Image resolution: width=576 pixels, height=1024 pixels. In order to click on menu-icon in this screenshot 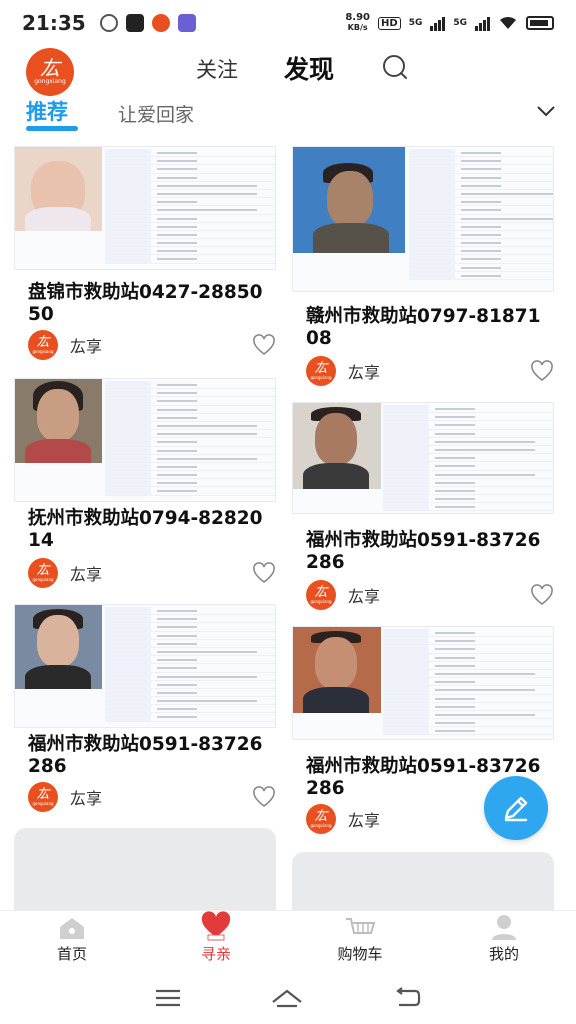, I will do `click(168, 998)`.